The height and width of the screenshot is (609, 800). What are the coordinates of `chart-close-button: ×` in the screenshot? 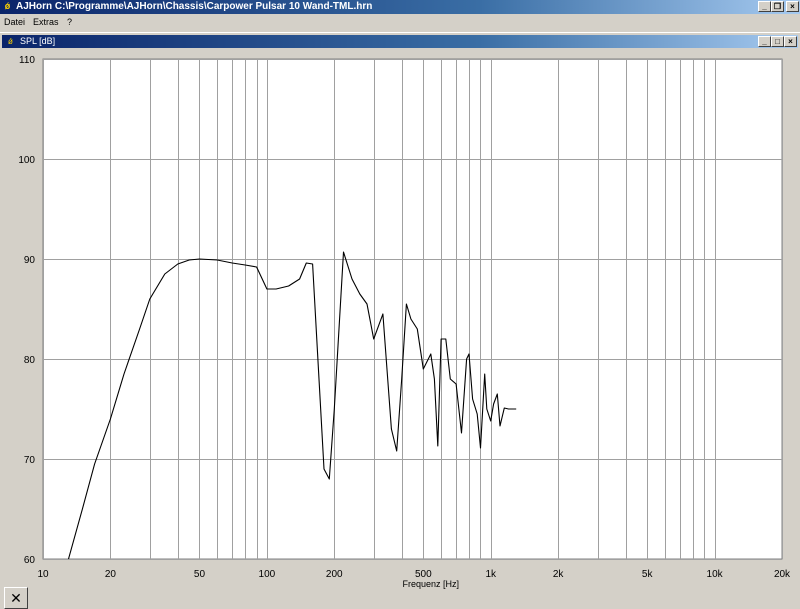 It's located at (790, 41).